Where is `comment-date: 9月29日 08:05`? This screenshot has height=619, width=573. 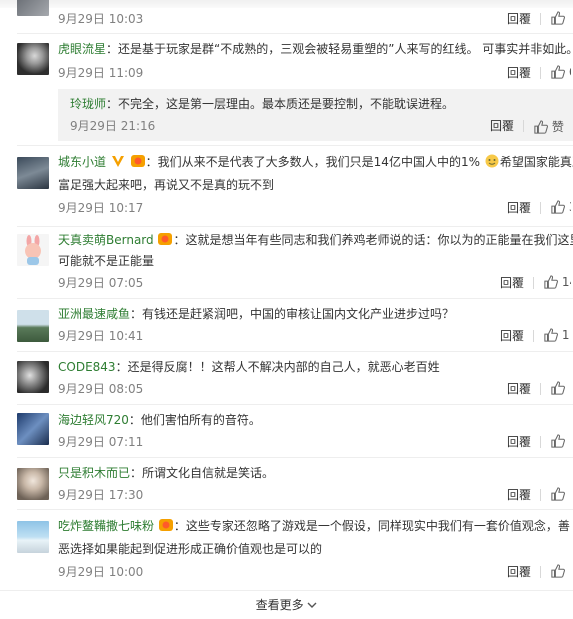 comment-date: 9月29日 08:05 is located at coordinates (101, 389).